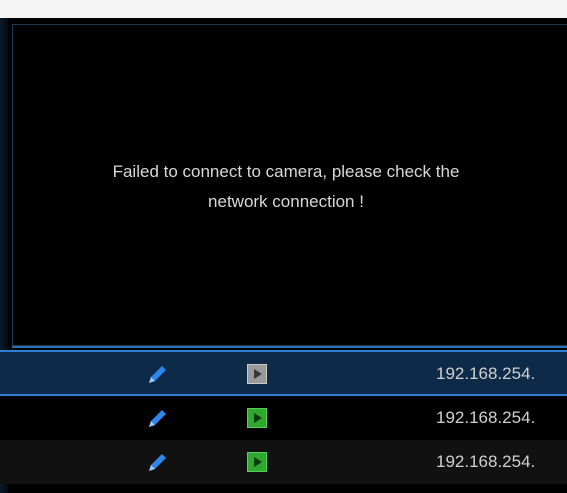 This screenshot has height=493, width=567. Describe the element at coordinates (283, 9) in the screenshot. I see `top-strip` at that location.